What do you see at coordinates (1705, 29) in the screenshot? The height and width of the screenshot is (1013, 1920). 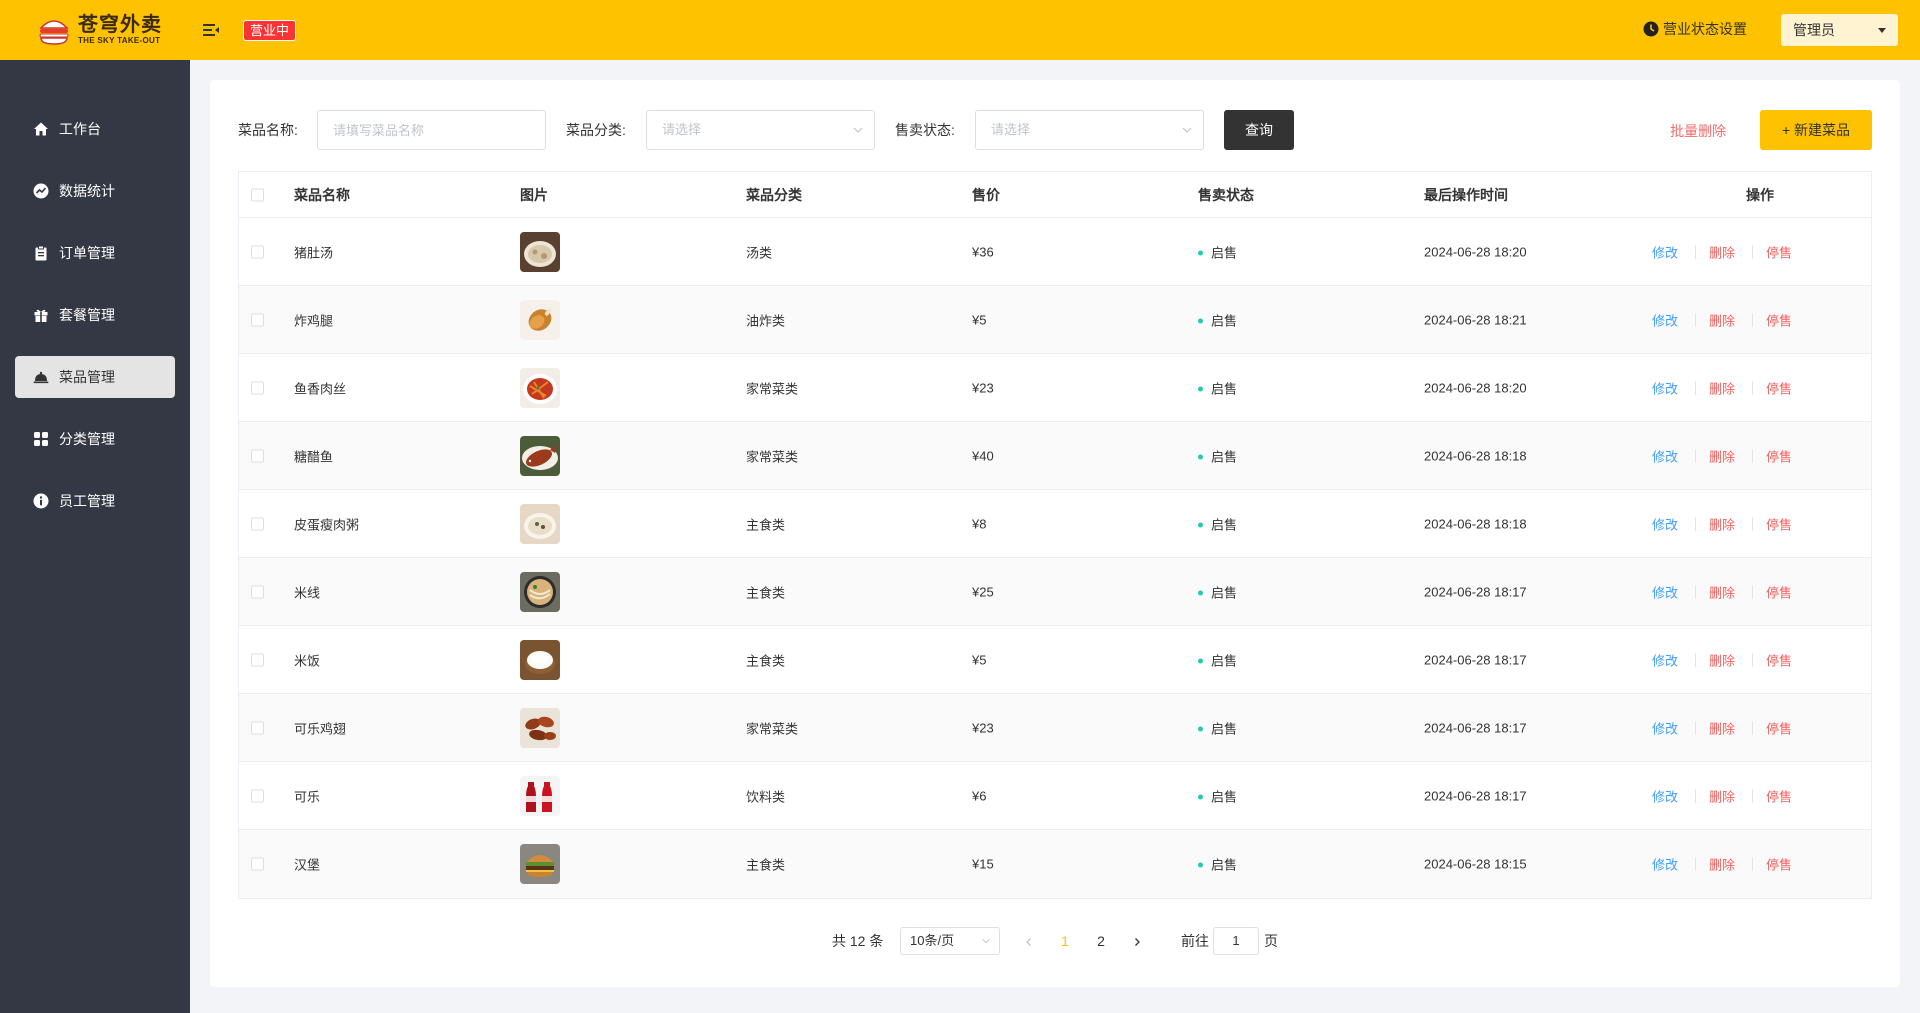 I see `business-status-setting-label: 营业状态设置` at bounding box center [1705, 29].